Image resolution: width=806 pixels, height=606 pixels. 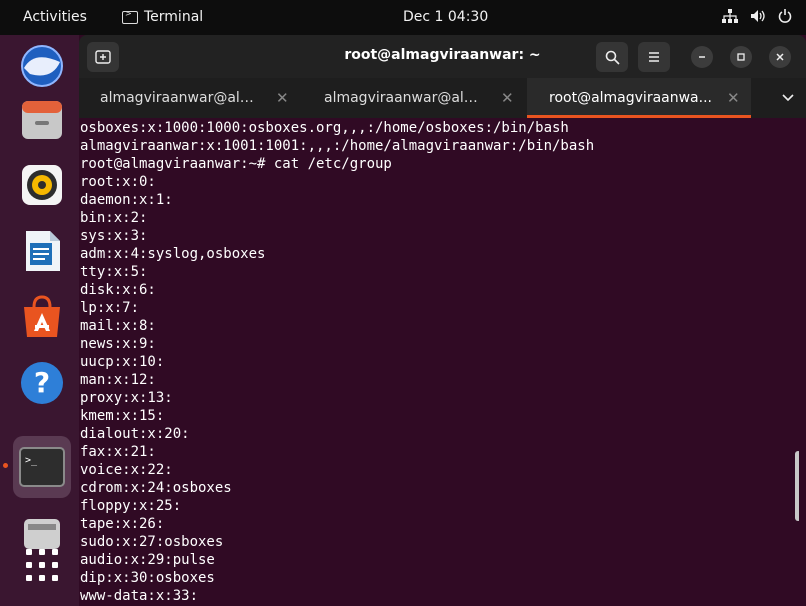 I want to click on tab-overflow-button, so click(x=787, y=98).